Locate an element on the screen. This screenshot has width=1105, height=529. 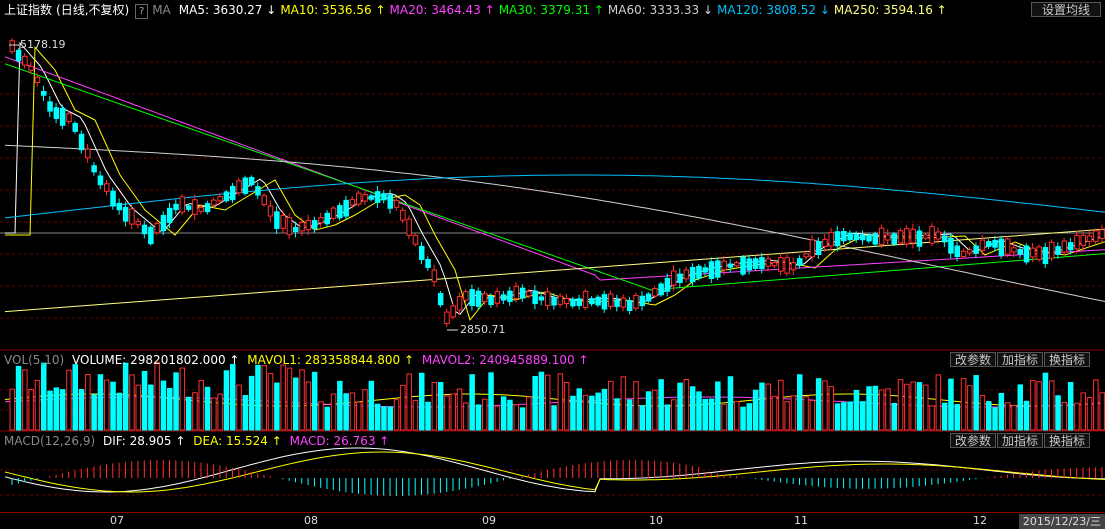
macd-add-indicator-button: 加指标 is located at coordinates (1020, 440).